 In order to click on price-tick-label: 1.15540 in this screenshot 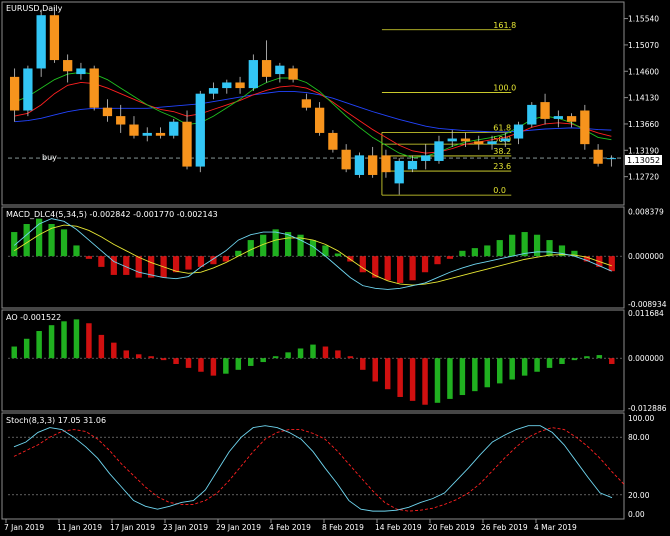, I will do `click(643, 19)`.